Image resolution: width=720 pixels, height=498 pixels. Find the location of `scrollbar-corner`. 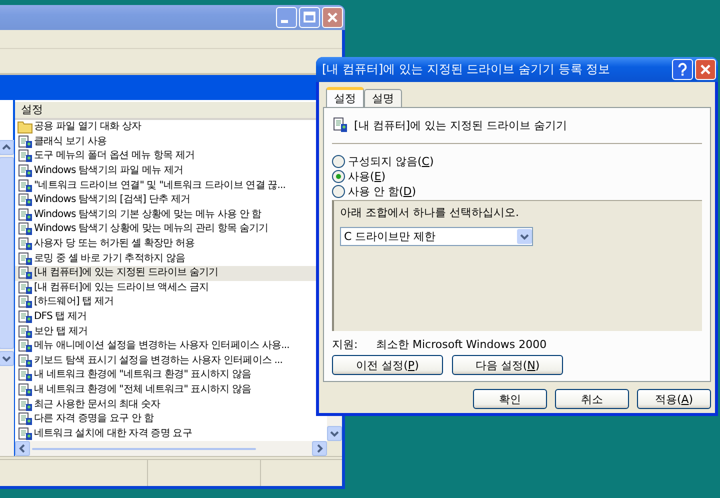

scrollbar-corner is located at coordinates (334, 448).